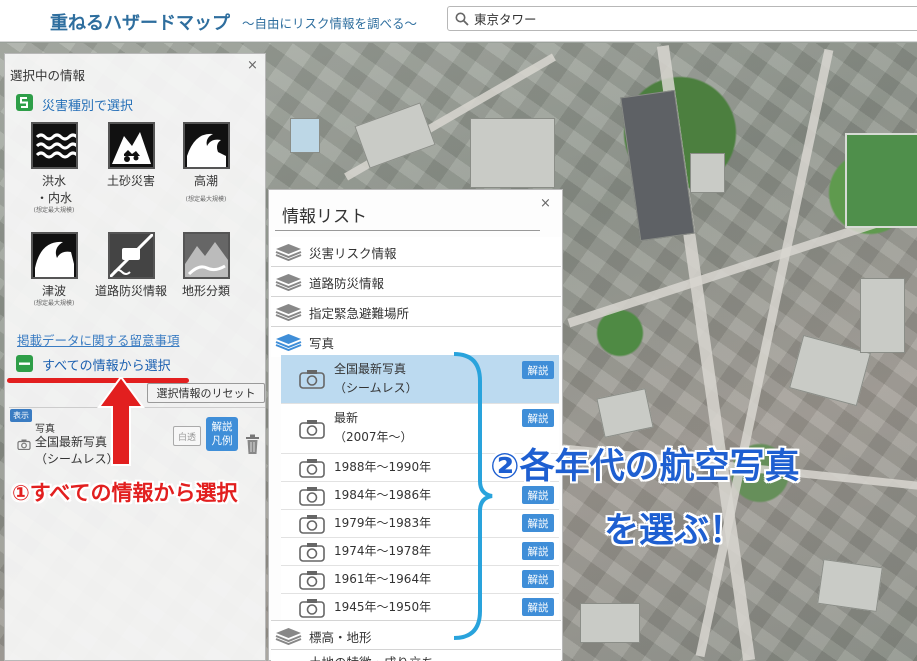 This screenshot has height=661, width=917. What do you see at coordinates (24, 363) in the screenshot?
I see `all-info-icon` at bounding box center [24, 363].